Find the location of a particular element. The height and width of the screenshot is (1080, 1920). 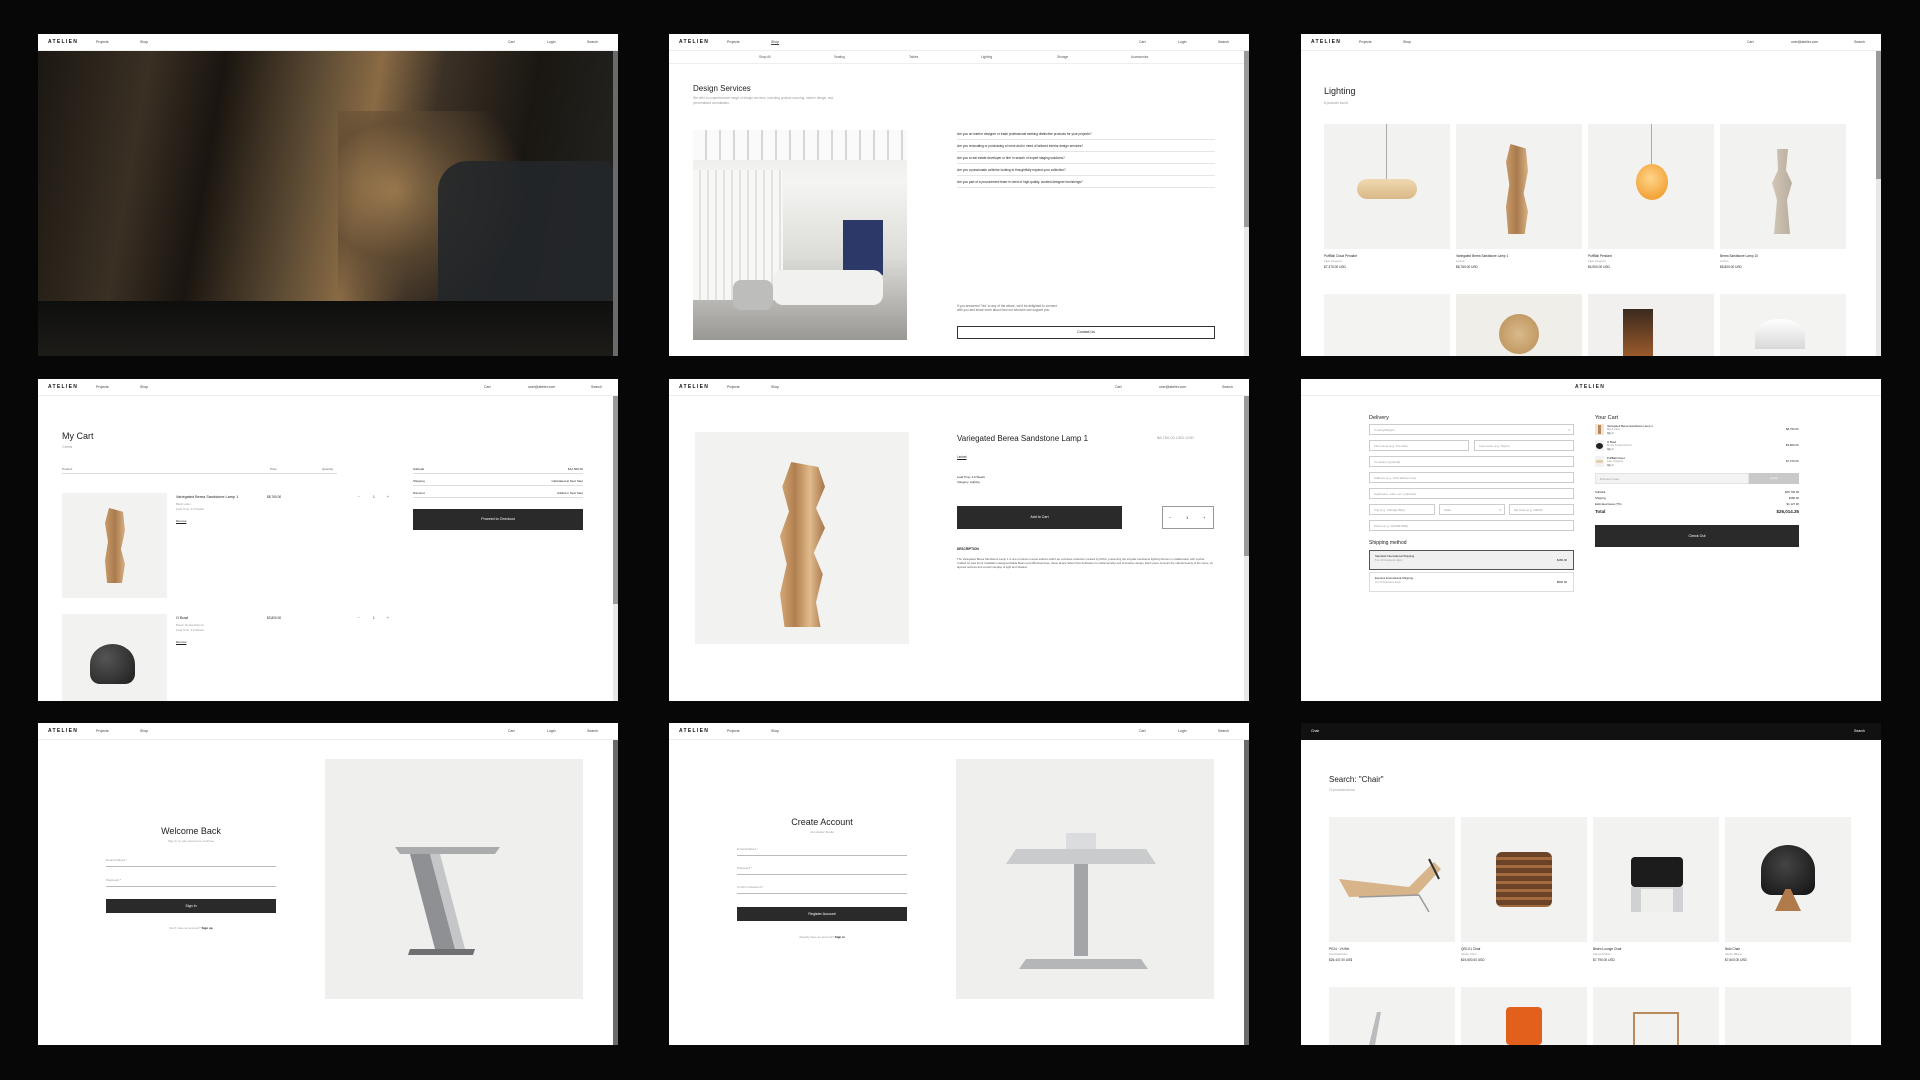

apply-discount-button: Apply is located at coordinates (1774, 478).